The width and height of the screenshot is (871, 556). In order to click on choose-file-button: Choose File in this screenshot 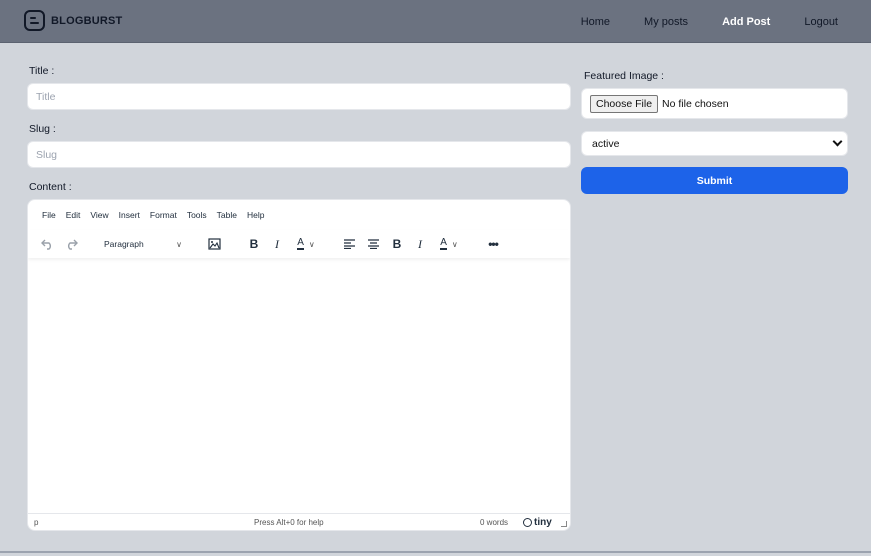, I will do `click(624, 103)`.